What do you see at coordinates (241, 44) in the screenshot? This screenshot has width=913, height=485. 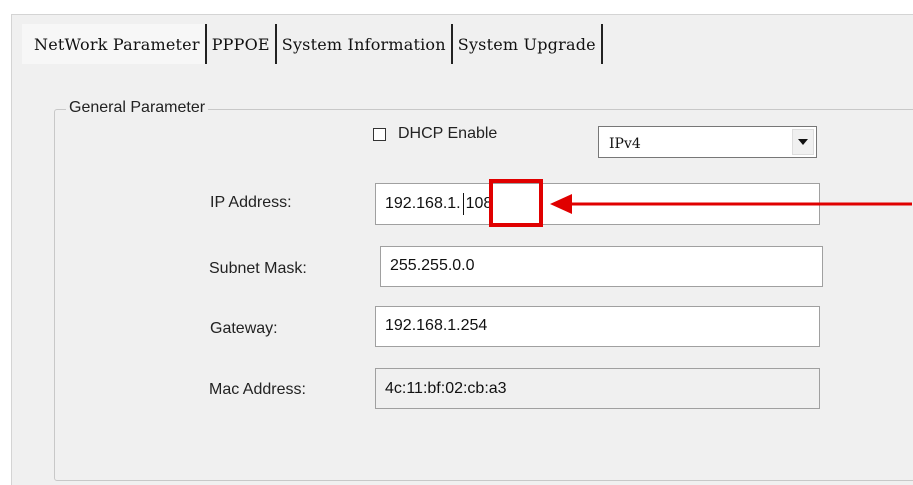 I see `tab-pppoe: PPPOE` at bounding box center [241, 44].